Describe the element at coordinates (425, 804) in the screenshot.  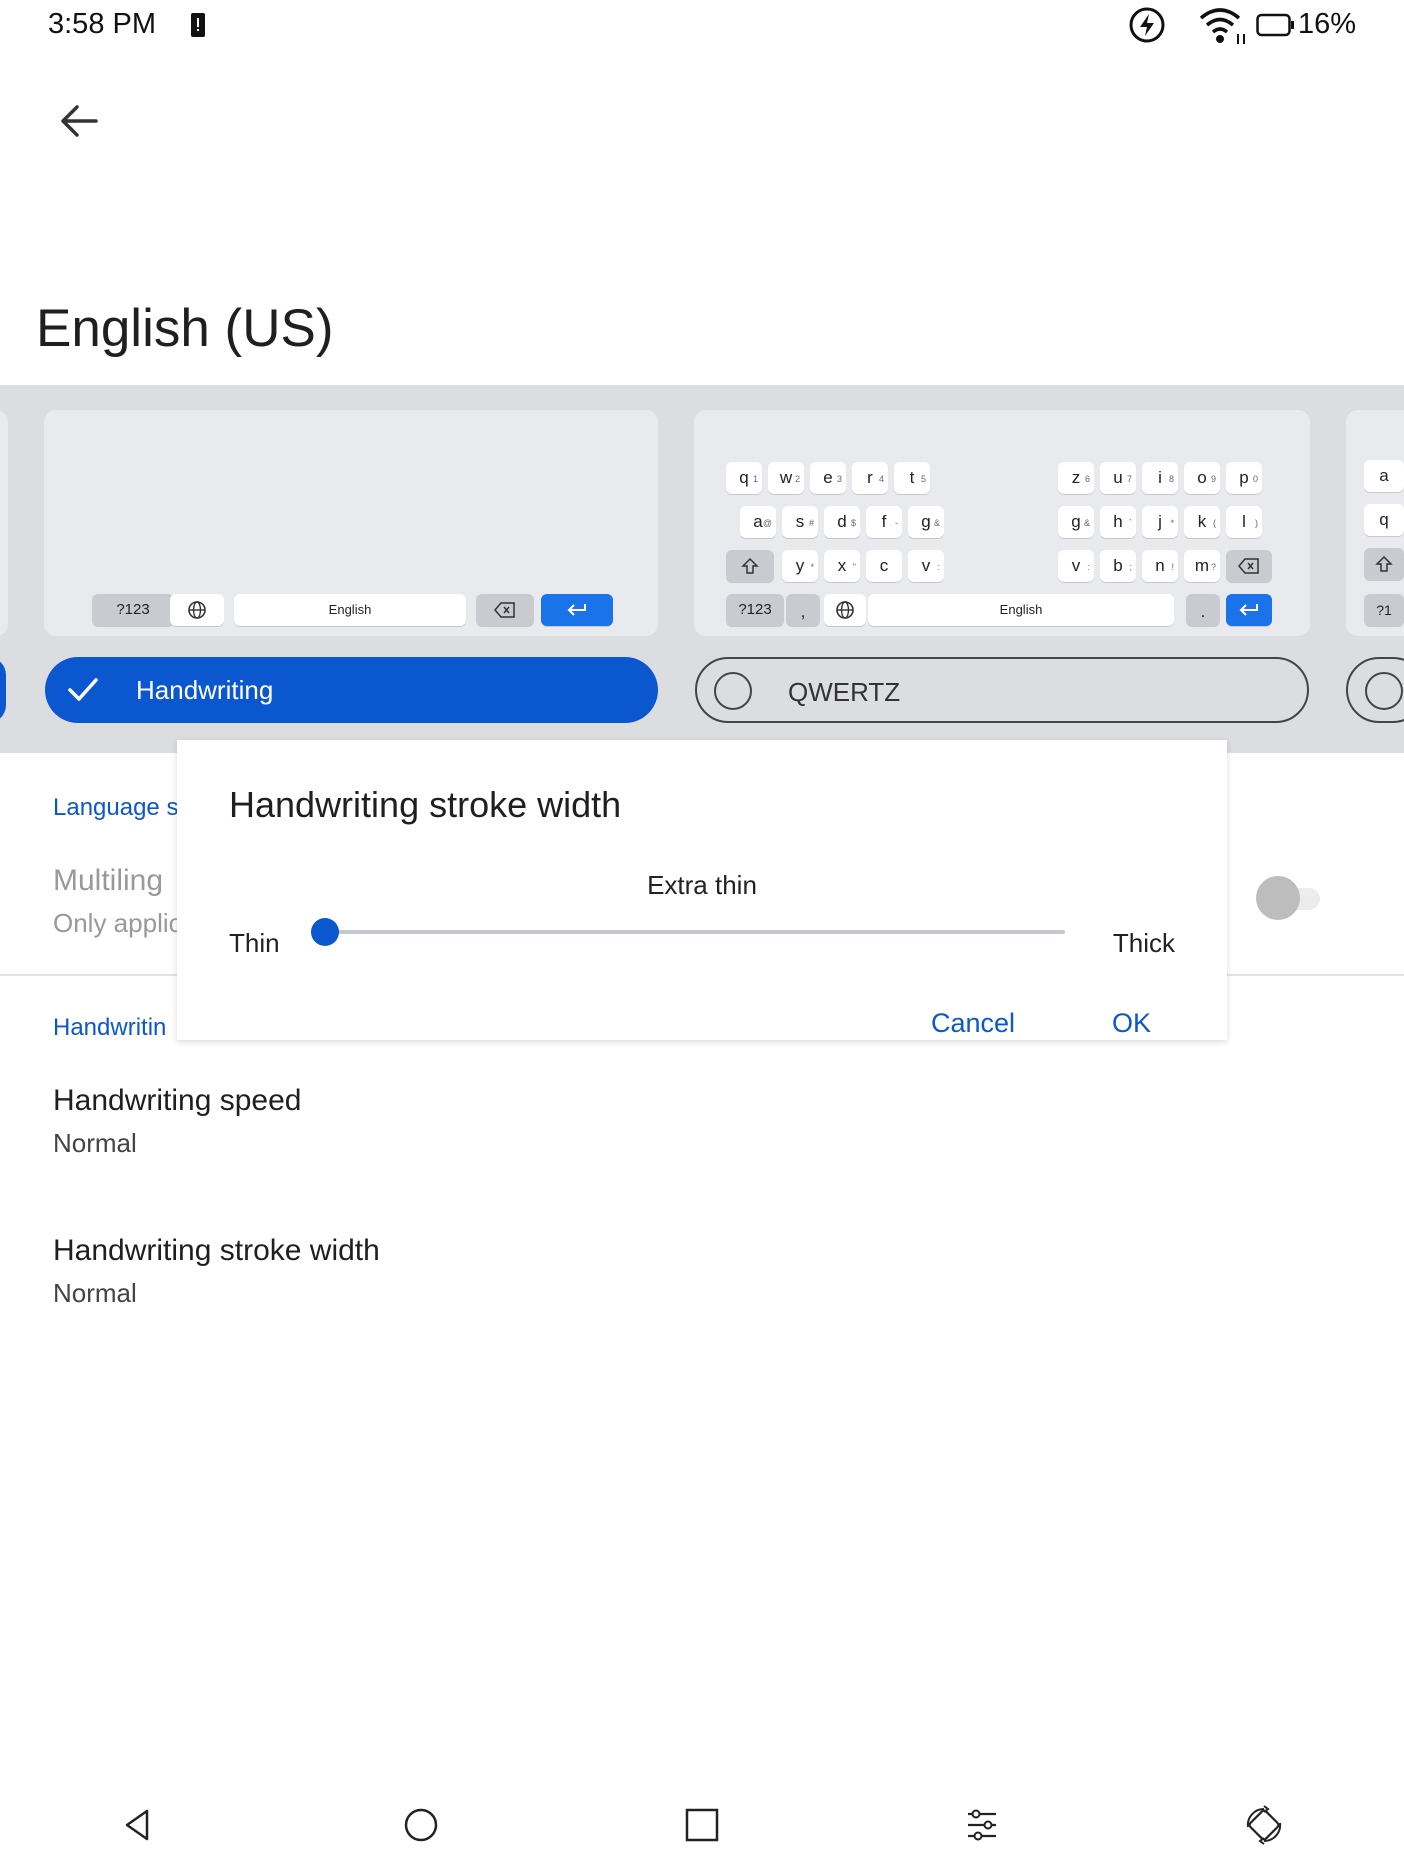
I see `dialog-title: Handwriting stroke width` at that location.